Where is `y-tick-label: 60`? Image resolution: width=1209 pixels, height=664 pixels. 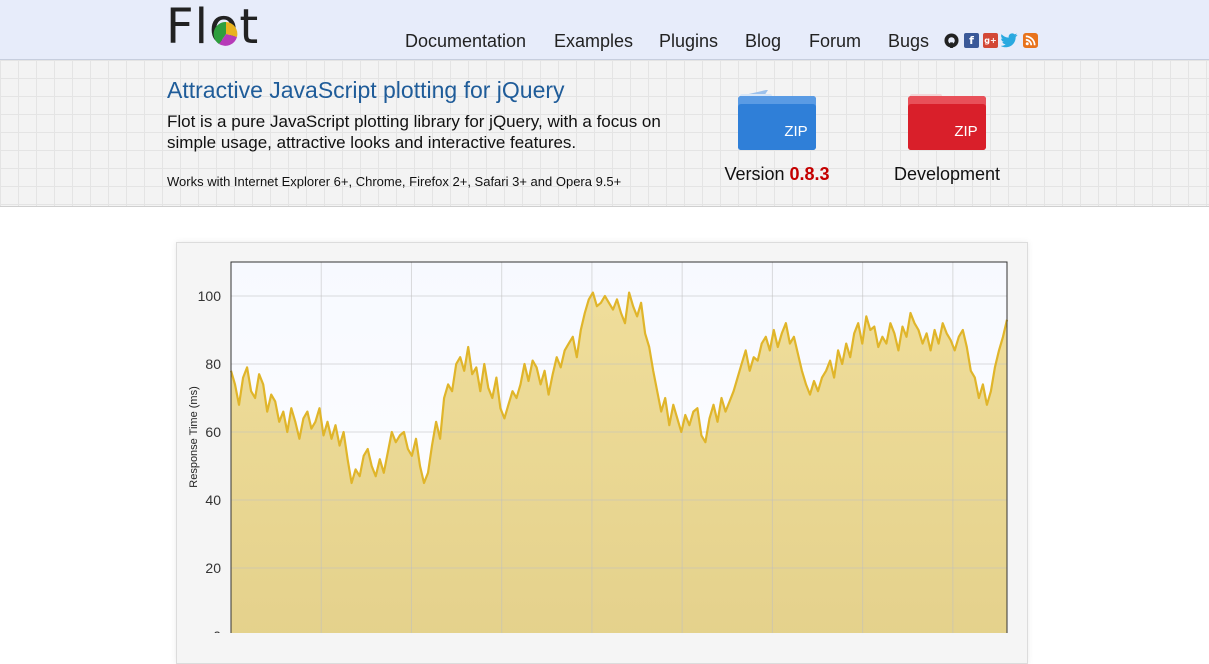 y-tick-label: 60 is located at coordinates (213, 432).